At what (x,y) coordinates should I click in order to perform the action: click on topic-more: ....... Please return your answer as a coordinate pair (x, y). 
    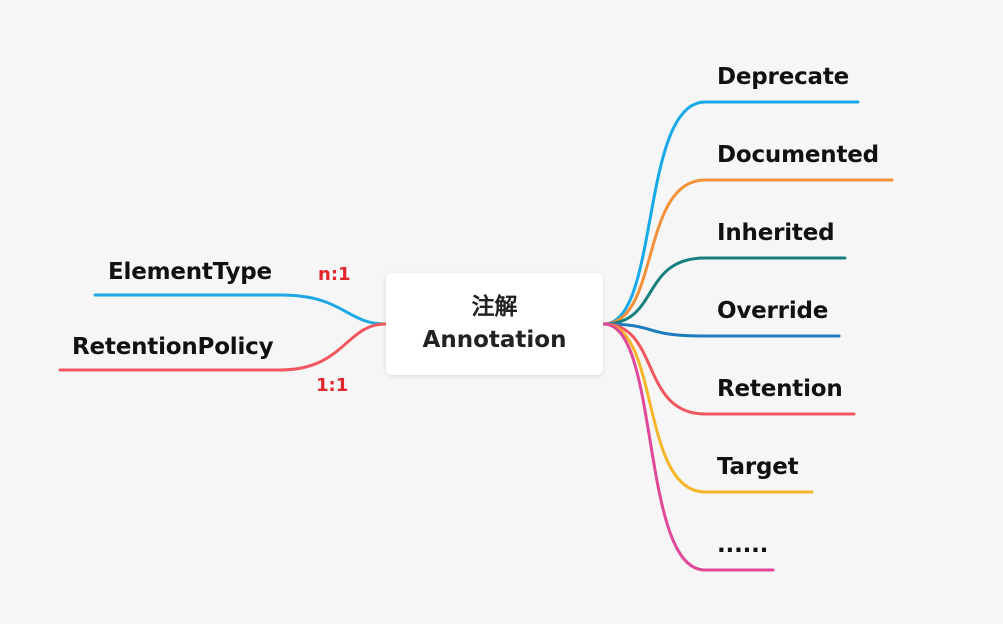
    Looking at the image, I should click on (742, 545).